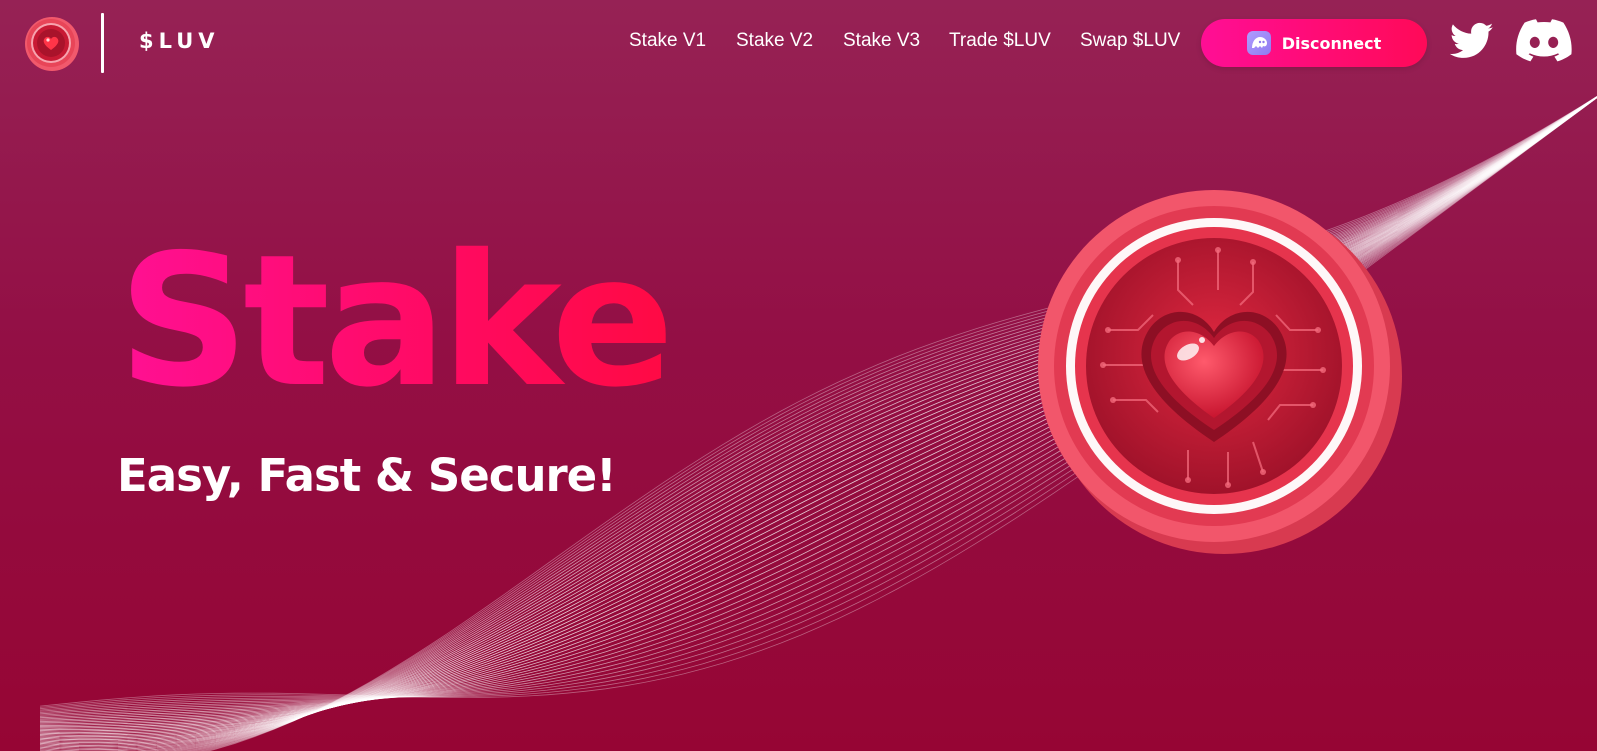 Image resolution: width=1597 pixels, height=751 pixels. I want to click on nav-swap-luv: Swap $LUV, so click(1130, 41).